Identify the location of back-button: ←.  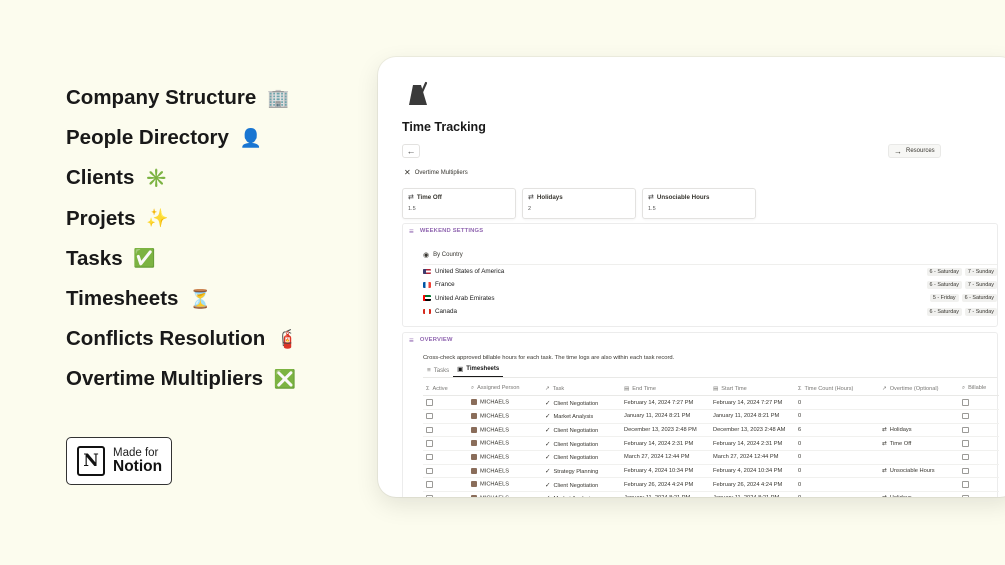
(411, 151).